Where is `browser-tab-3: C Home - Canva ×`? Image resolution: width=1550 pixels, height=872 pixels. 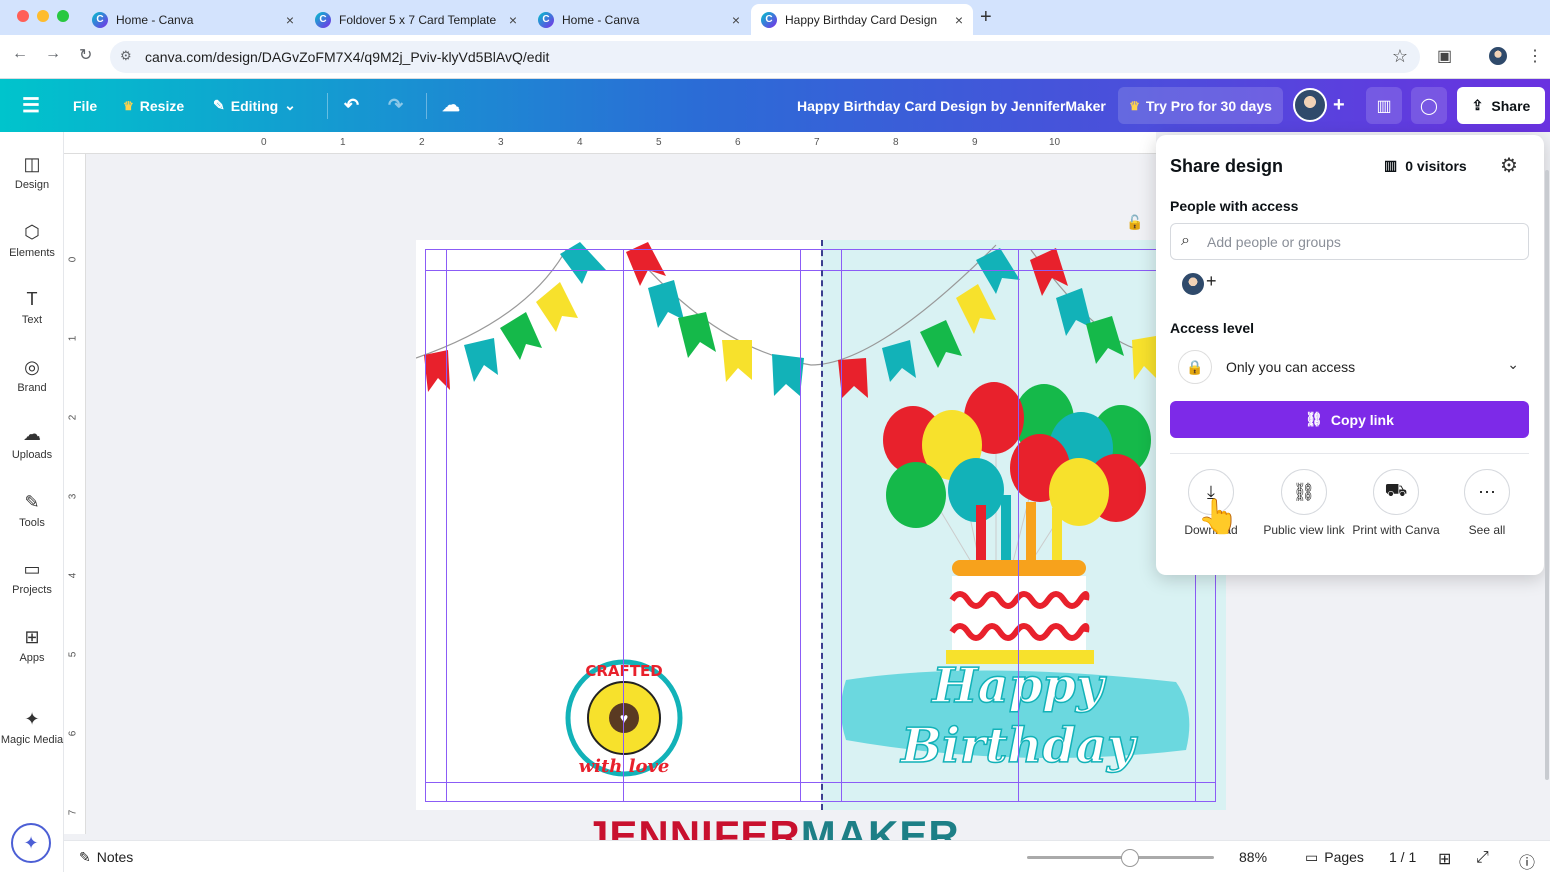
browser-tab-3: C Home - Canva × is located at coordinates (639, 19).